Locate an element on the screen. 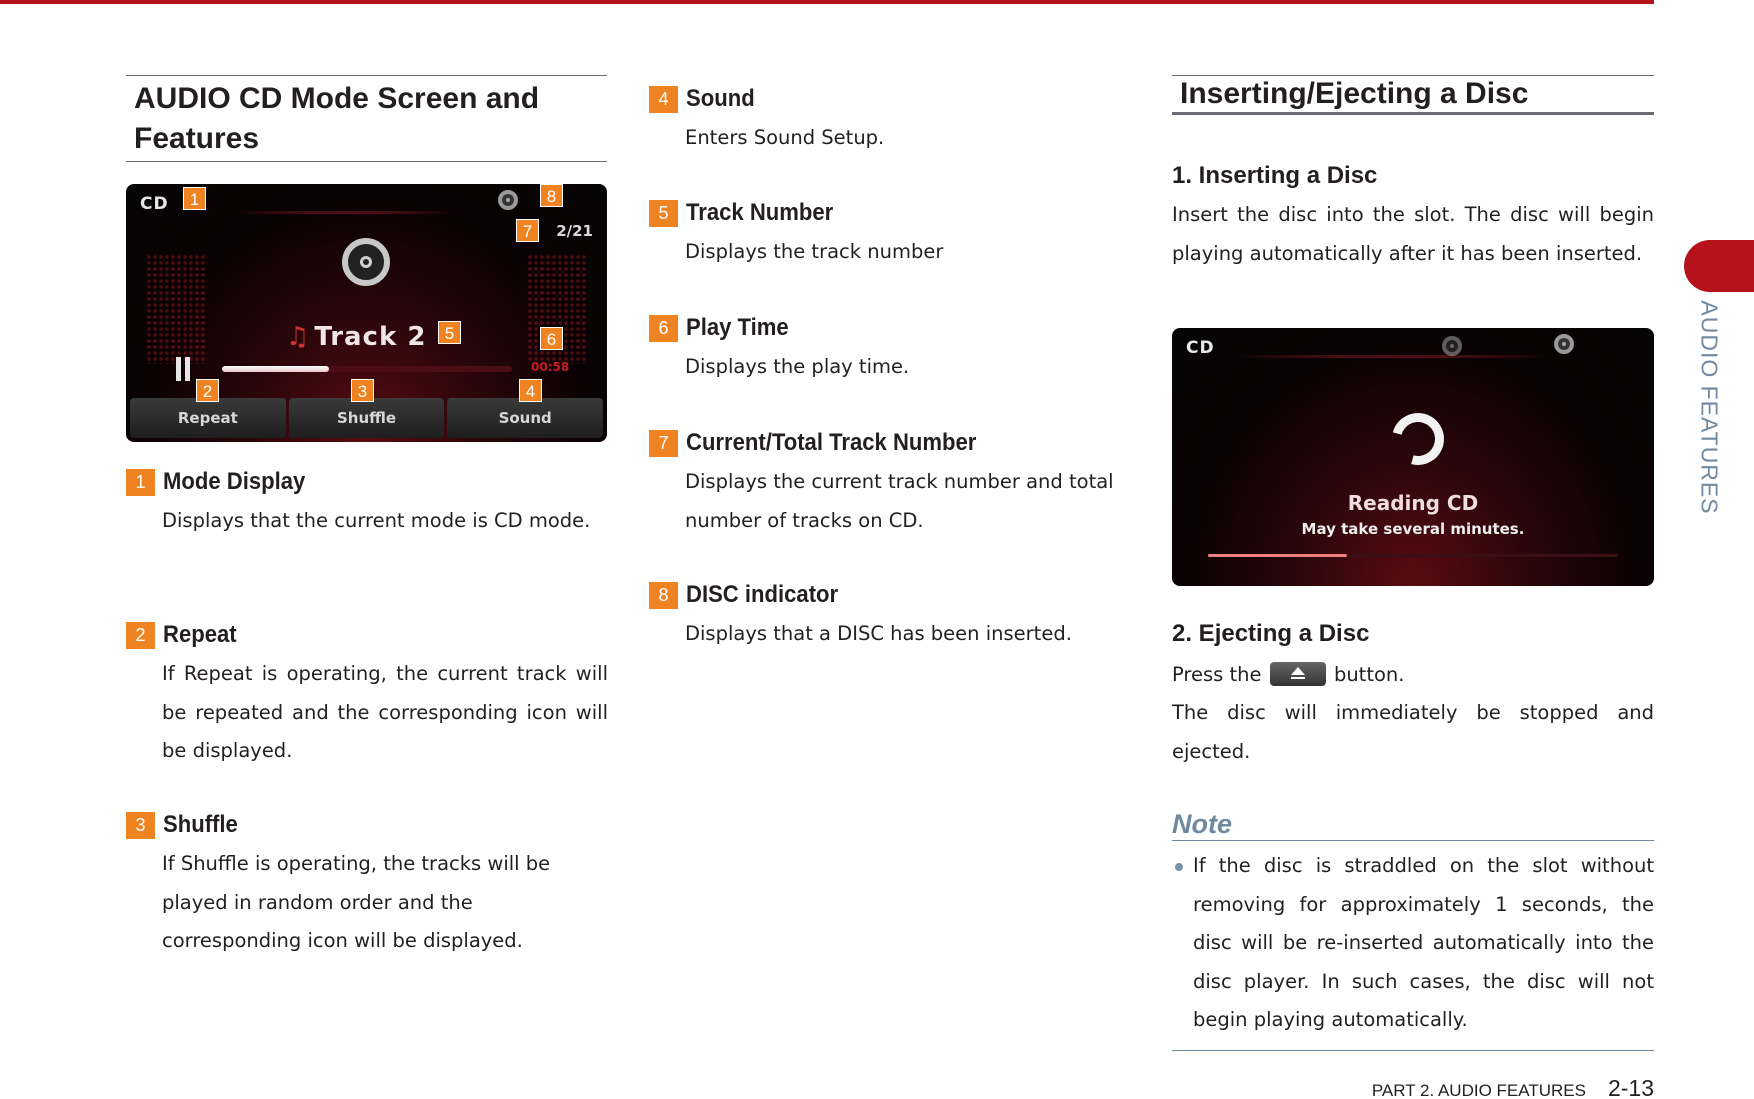 The image size is (1754, 1099). chapter-label-text: AUDIO FEATURES is located at coordinates (1709, 407).